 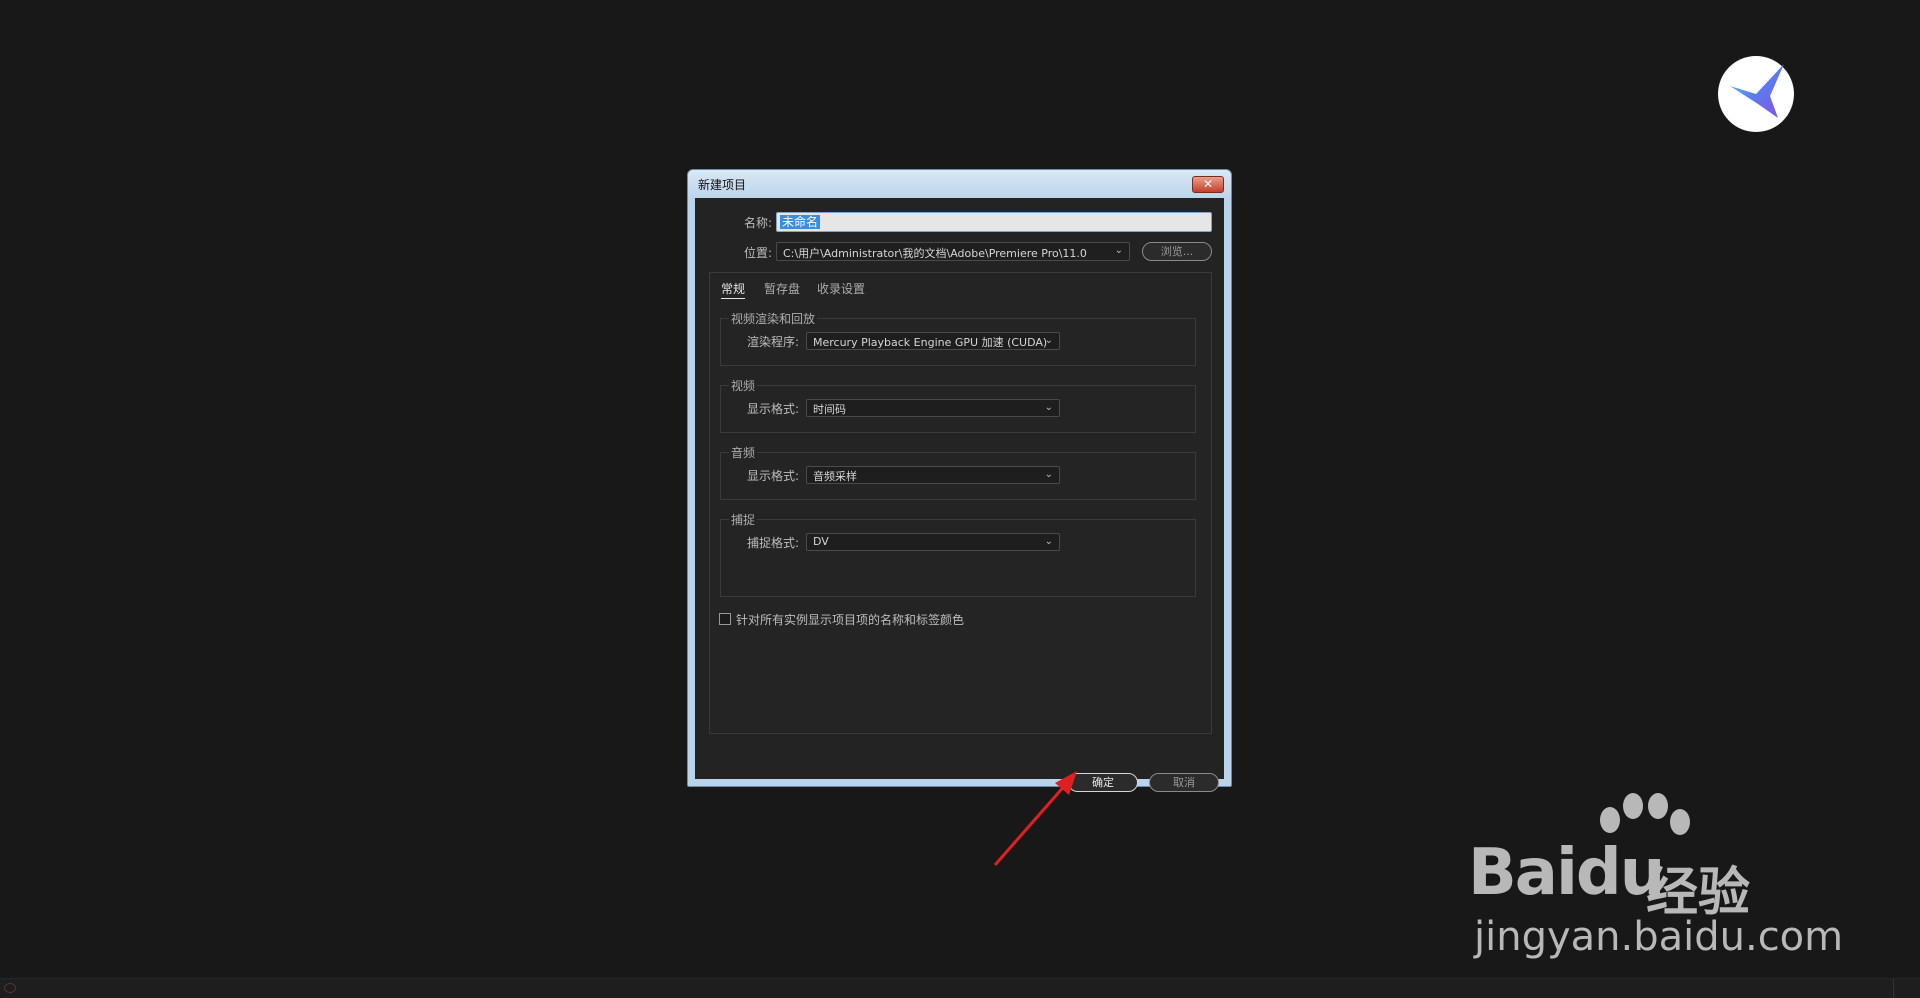 I want to click on watermark-brand: Baidu, so click(x=1566, y=873).